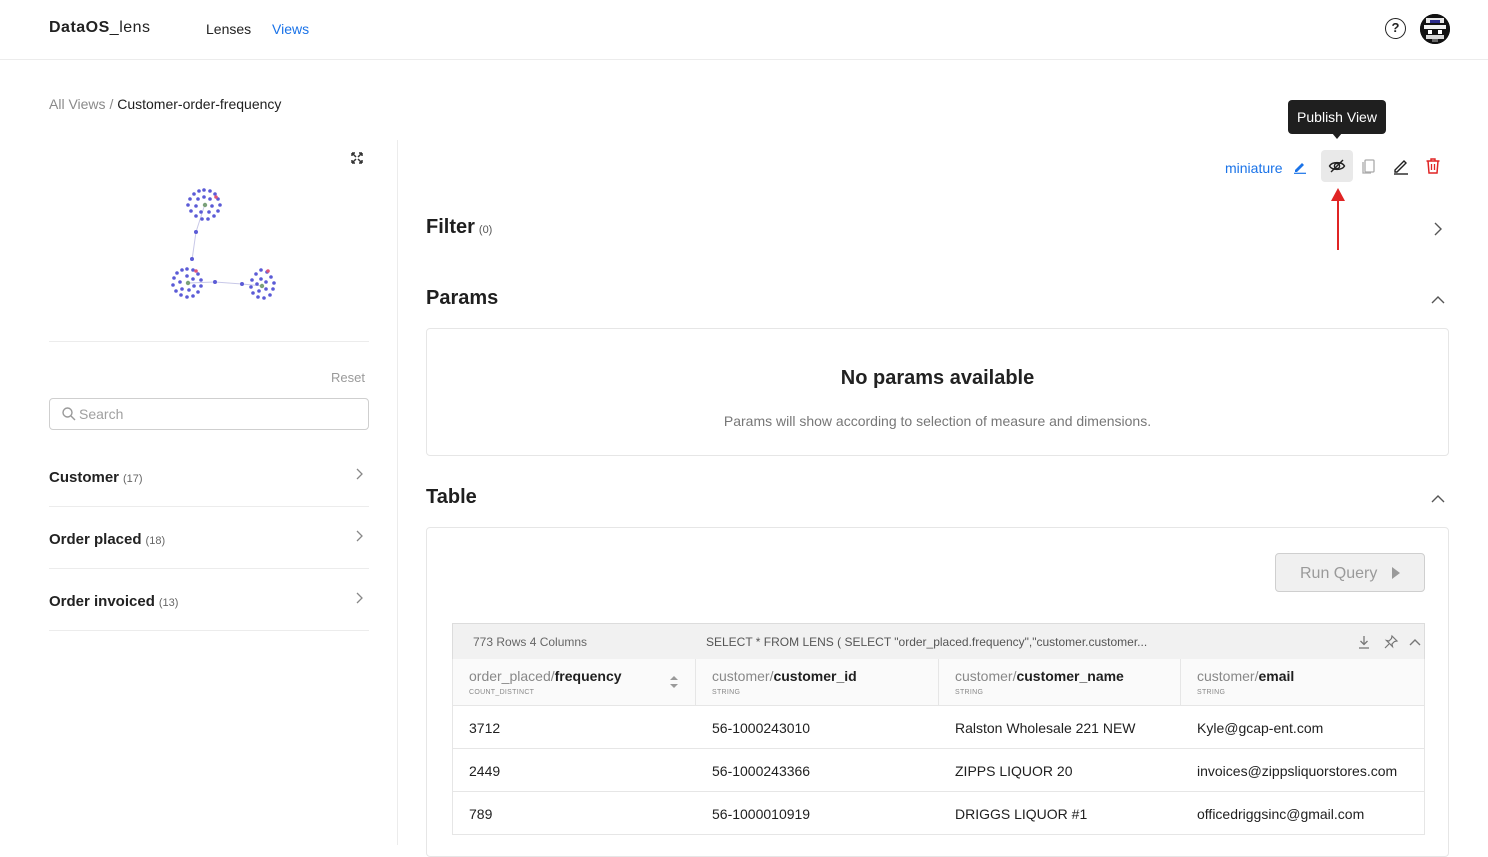 The image size is (1488, 857). What do you see at coordinates (1070, 676) in the screenshot?
I see `column-field: customer_name` at bounding box center [1070, 676].